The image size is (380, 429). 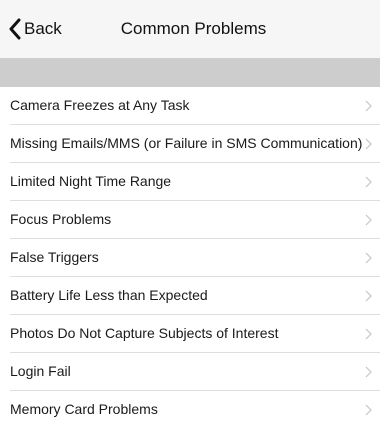 I want to click on section-header, so click(x=190, y=72).